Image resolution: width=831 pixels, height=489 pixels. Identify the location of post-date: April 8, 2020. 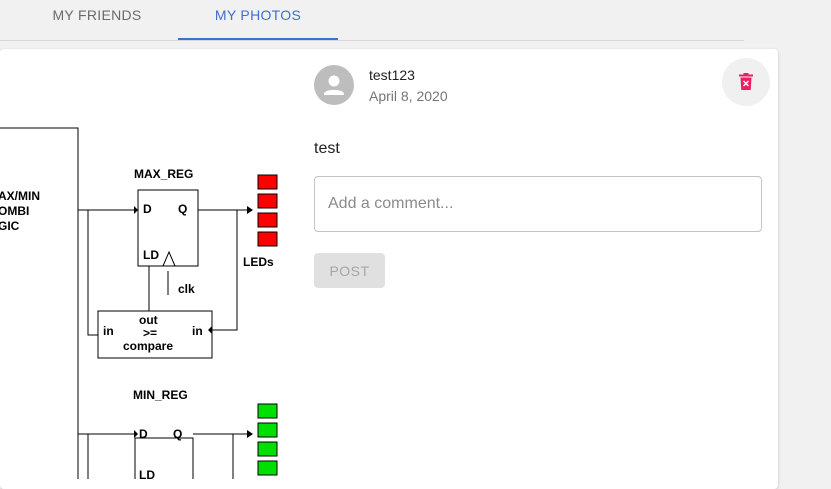
(408, 96).